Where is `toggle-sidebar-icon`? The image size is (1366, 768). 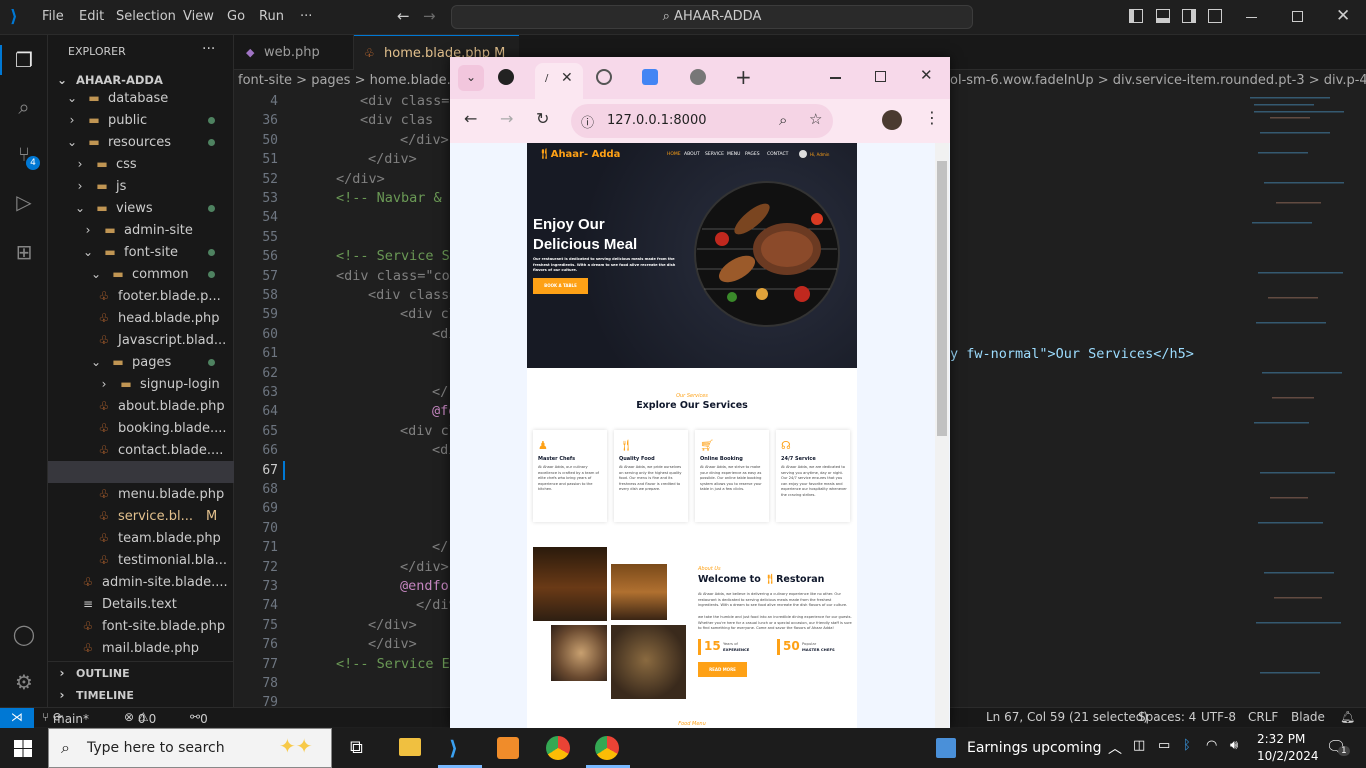 toggle-sidebar-icon is located at coordinates (1136, 16).